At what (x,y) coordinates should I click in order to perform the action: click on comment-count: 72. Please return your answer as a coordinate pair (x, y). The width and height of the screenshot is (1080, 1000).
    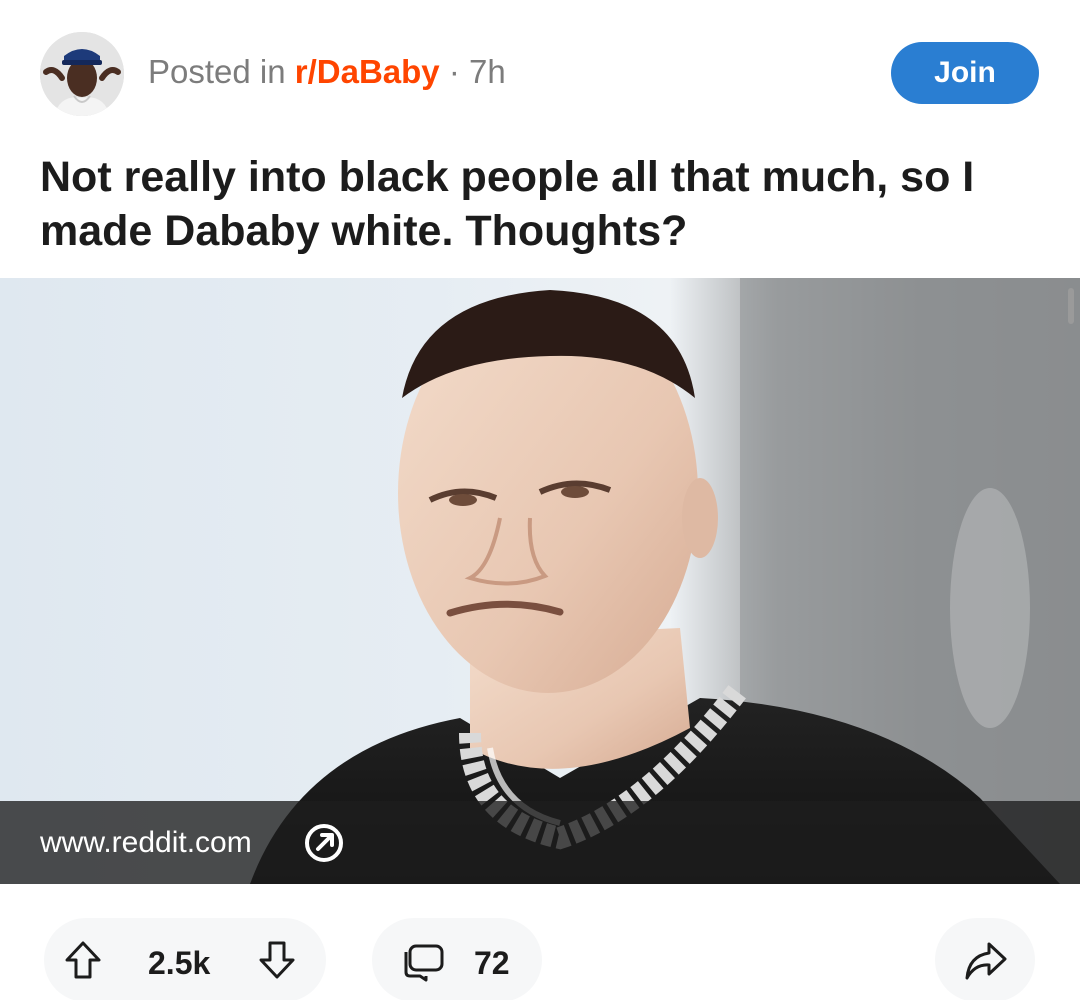
    Looking at the image, I should click on (492, 963).